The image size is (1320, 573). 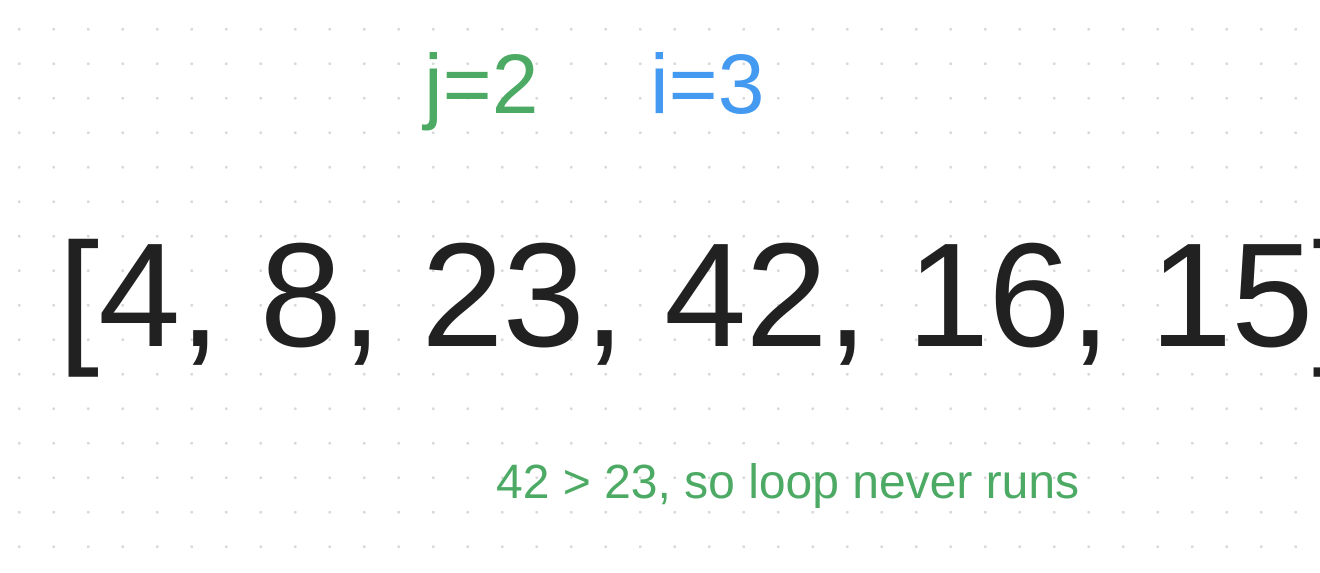 I want to click on i-pointer-label: i=3, so click(x=707, y=84).